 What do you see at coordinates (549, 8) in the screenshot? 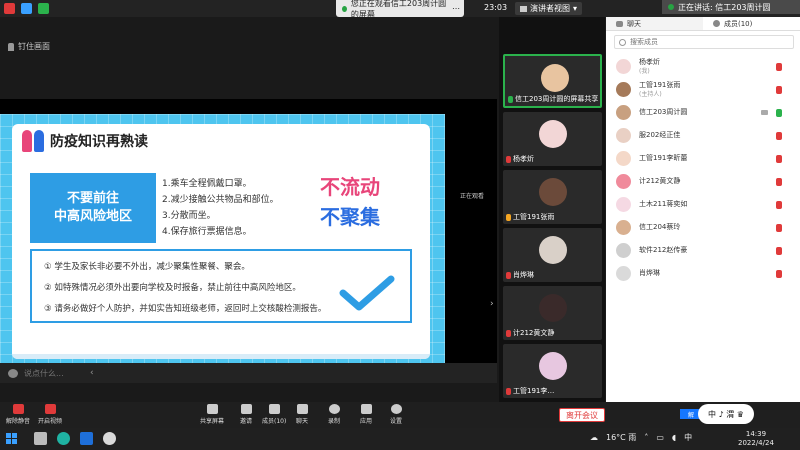
I see `view-mode-button: 演讲者视图 ▾` at bounding box center [549, 8].